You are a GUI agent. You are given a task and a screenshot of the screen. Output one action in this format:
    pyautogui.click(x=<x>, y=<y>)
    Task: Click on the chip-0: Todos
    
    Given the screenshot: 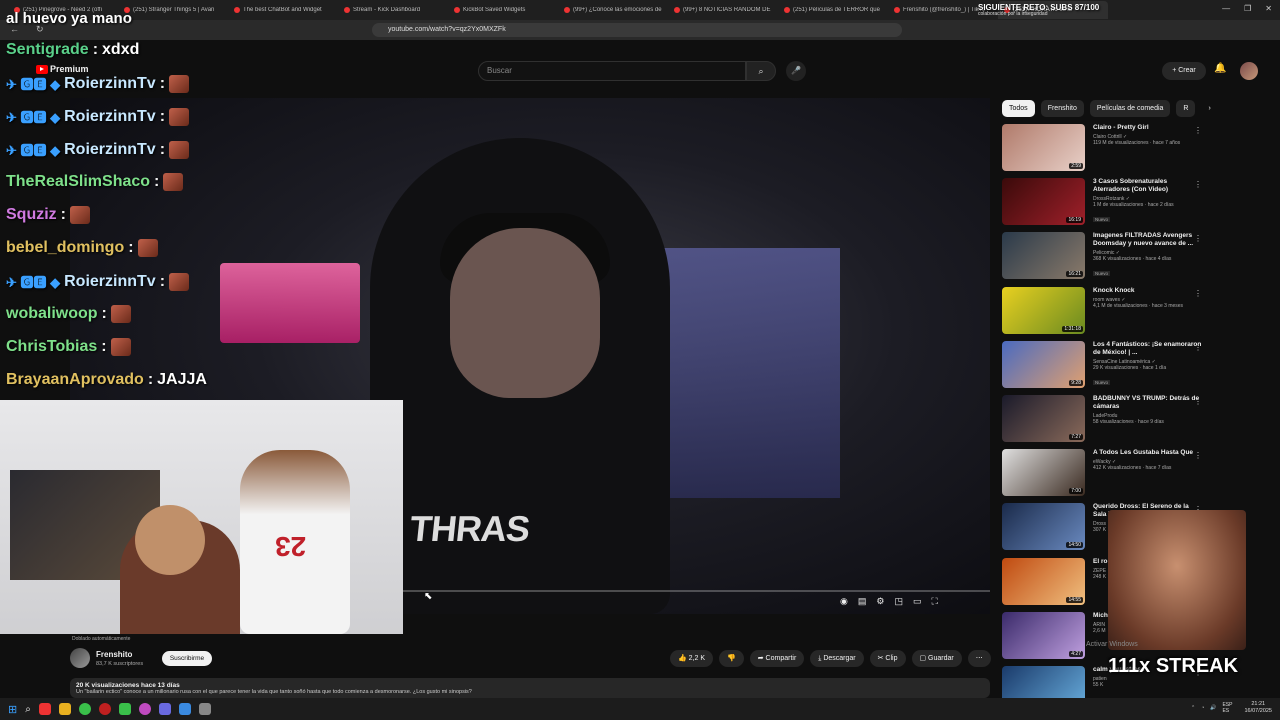 What is the action you would take?
    pyautogui.click(x=1018, y=108)
    